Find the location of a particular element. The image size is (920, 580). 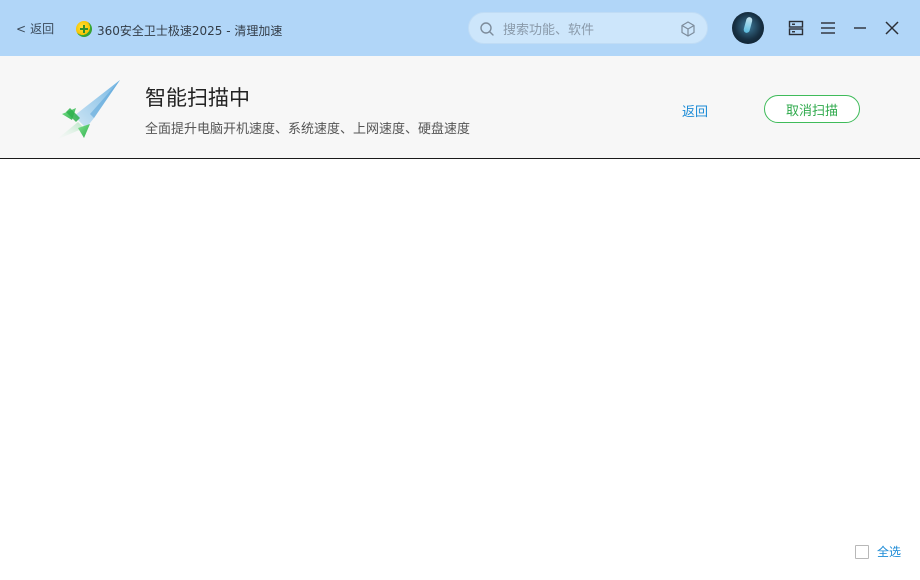

hamburger-menu-icon is located at coordinates (828, 28).